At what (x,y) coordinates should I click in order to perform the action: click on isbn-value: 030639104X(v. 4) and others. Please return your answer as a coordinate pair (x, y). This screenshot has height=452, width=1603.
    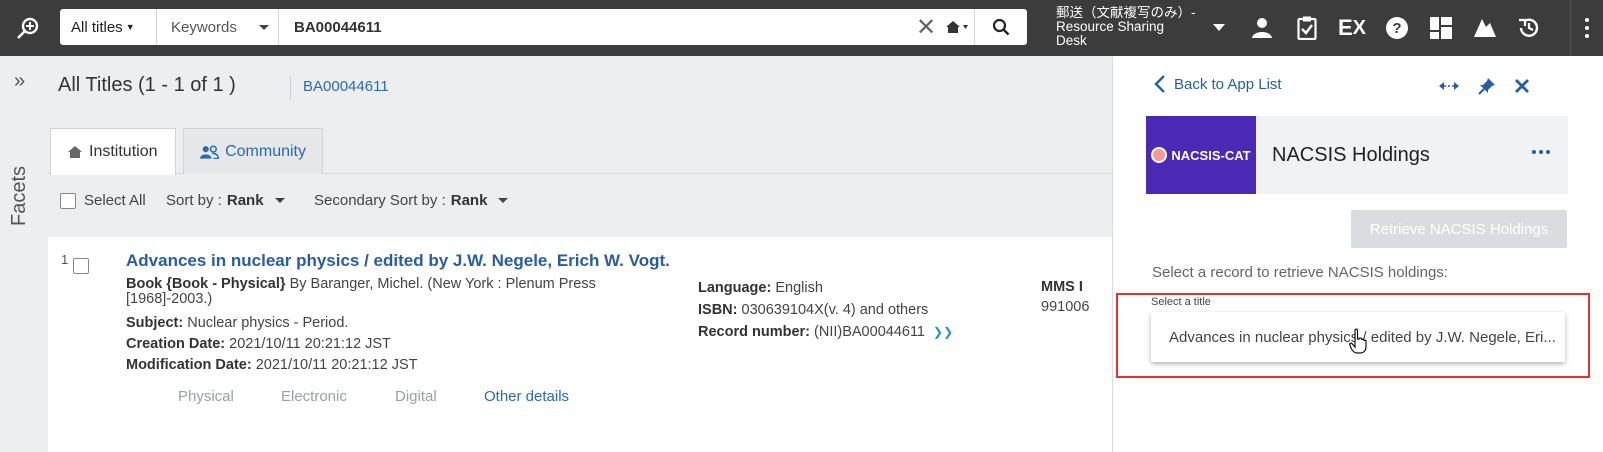
    Looking at the image, I should click on (835, 310).